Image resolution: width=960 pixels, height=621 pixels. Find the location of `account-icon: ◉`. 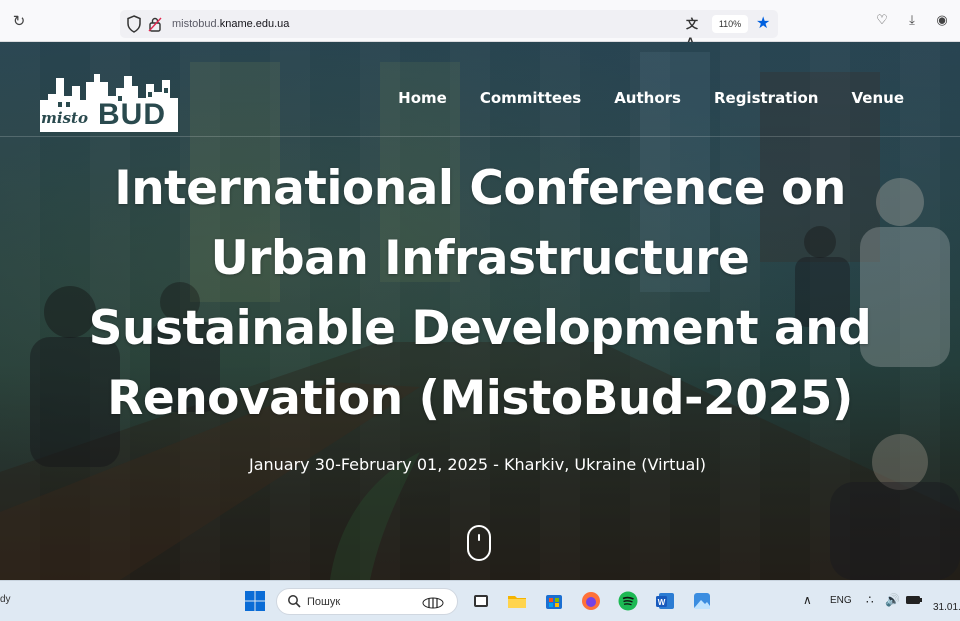

account-icon: ◉ is located at coordinates (942, 21).